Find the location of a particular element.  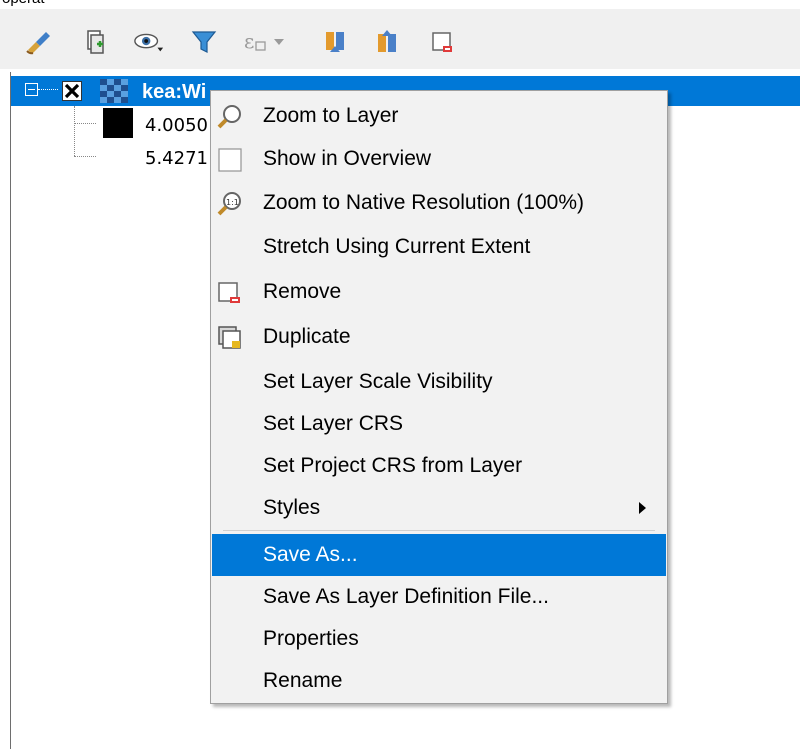

menu-item-zoom-native-resolution: 1:1 Zoom to Native Resolution (100%) is located at coordinates (439, 203).